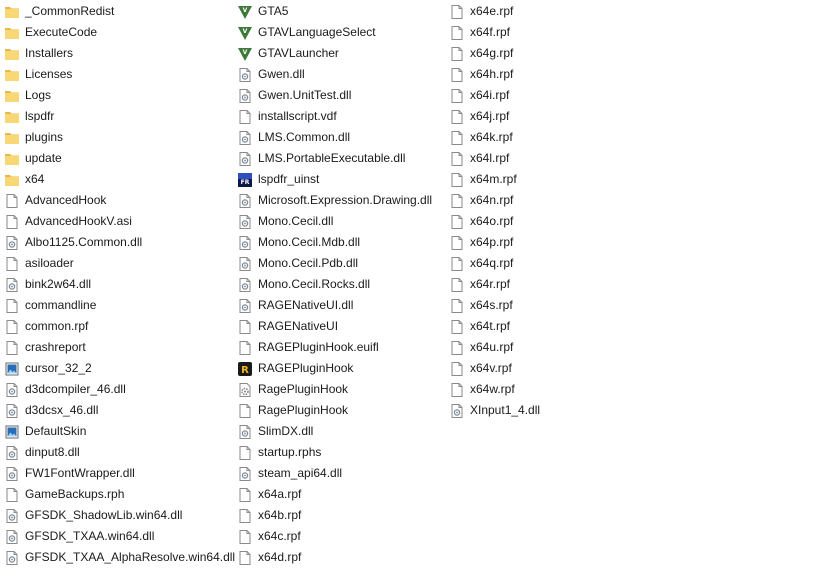  I want to click on file-item: x64r.rpf, so click(494, 284).